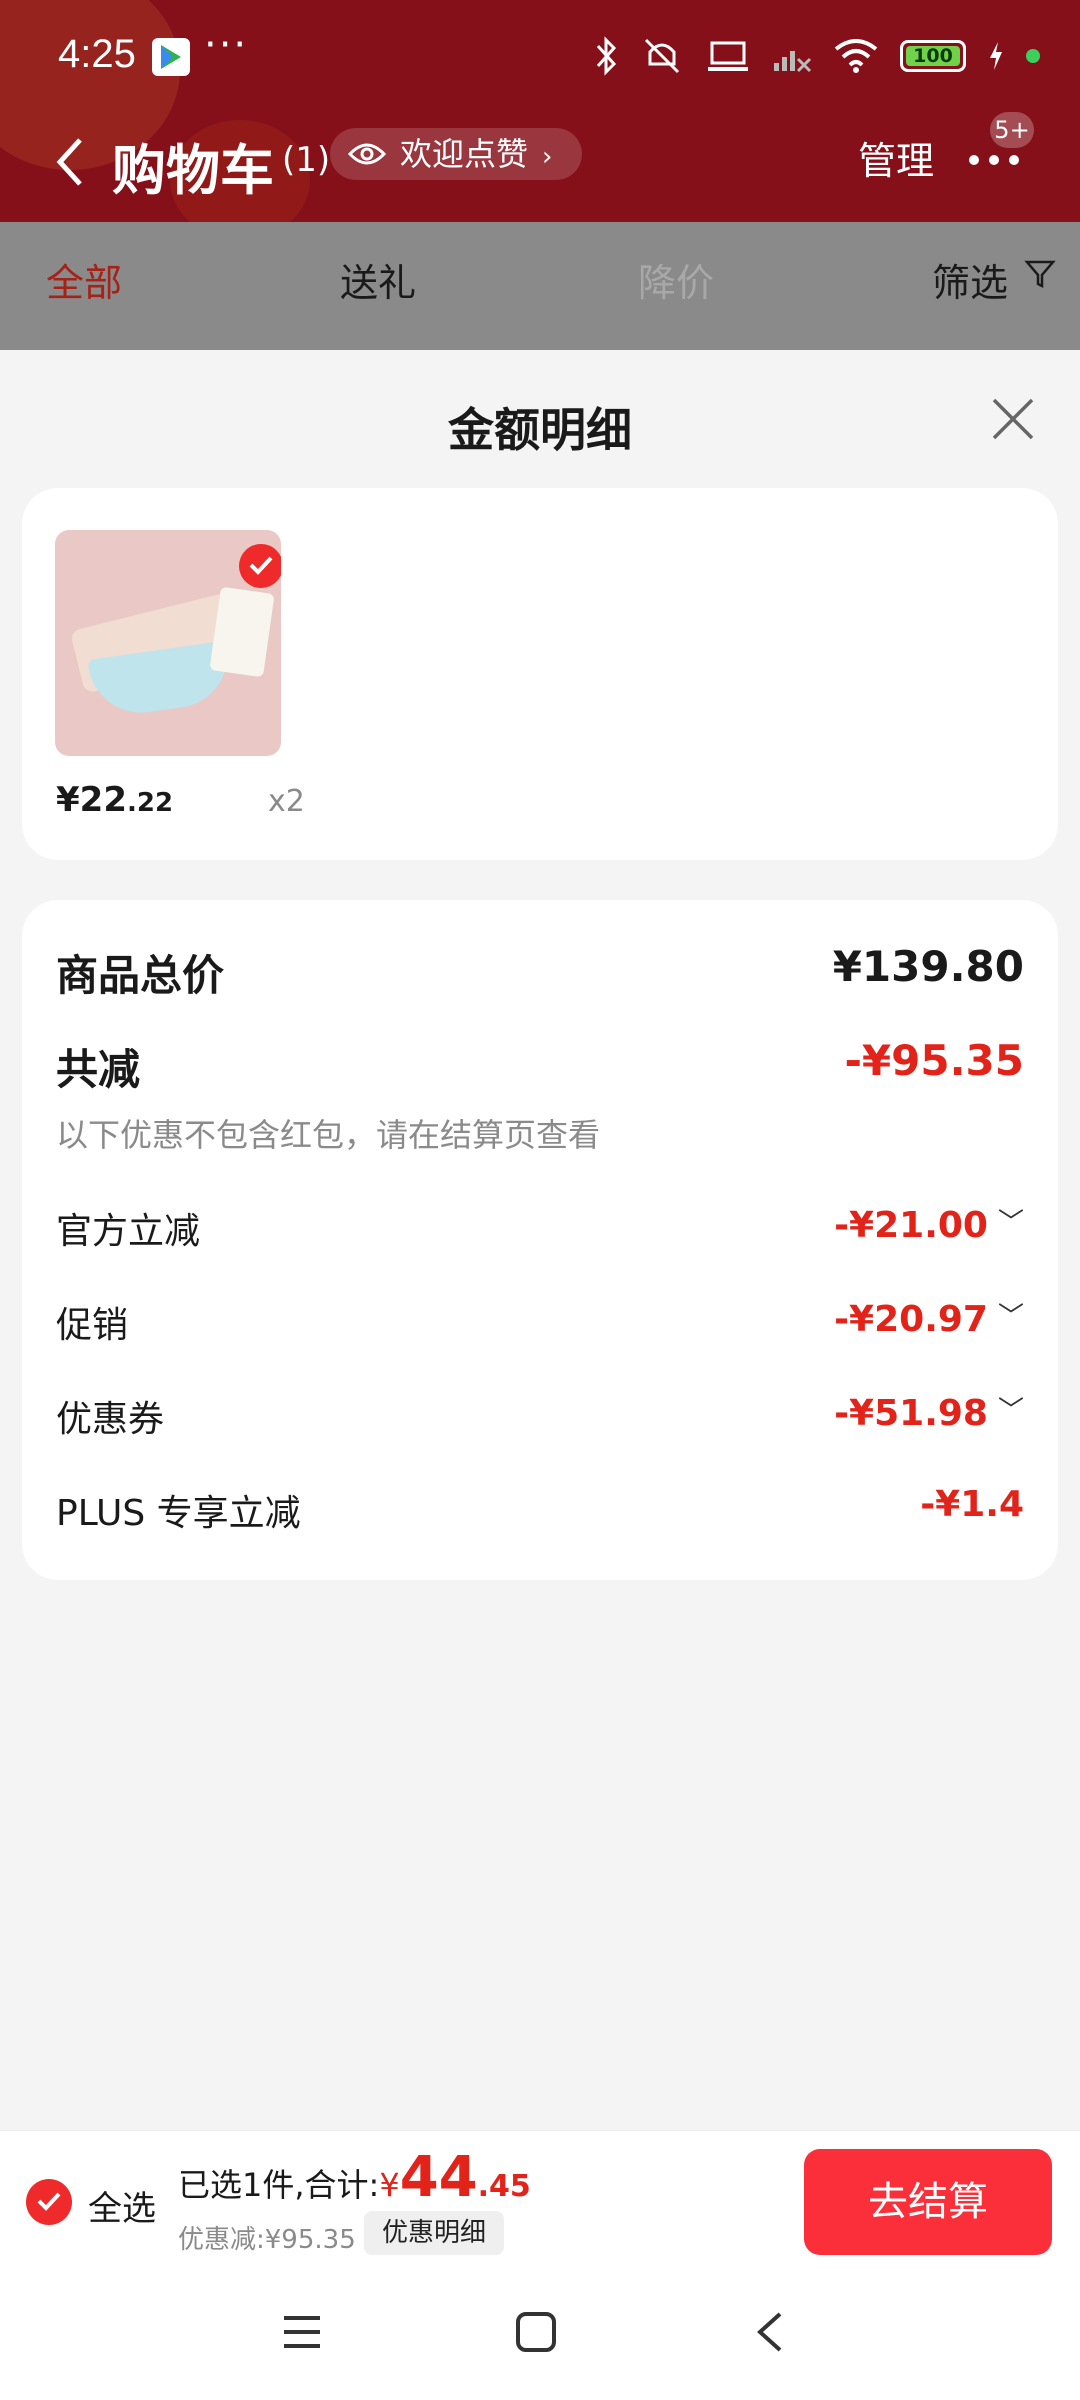 This screenshot has height=2400, width=1080. Describe the element at coordinates (933, 56) in the screenshot. I see `battery-icon: 100` at that location.